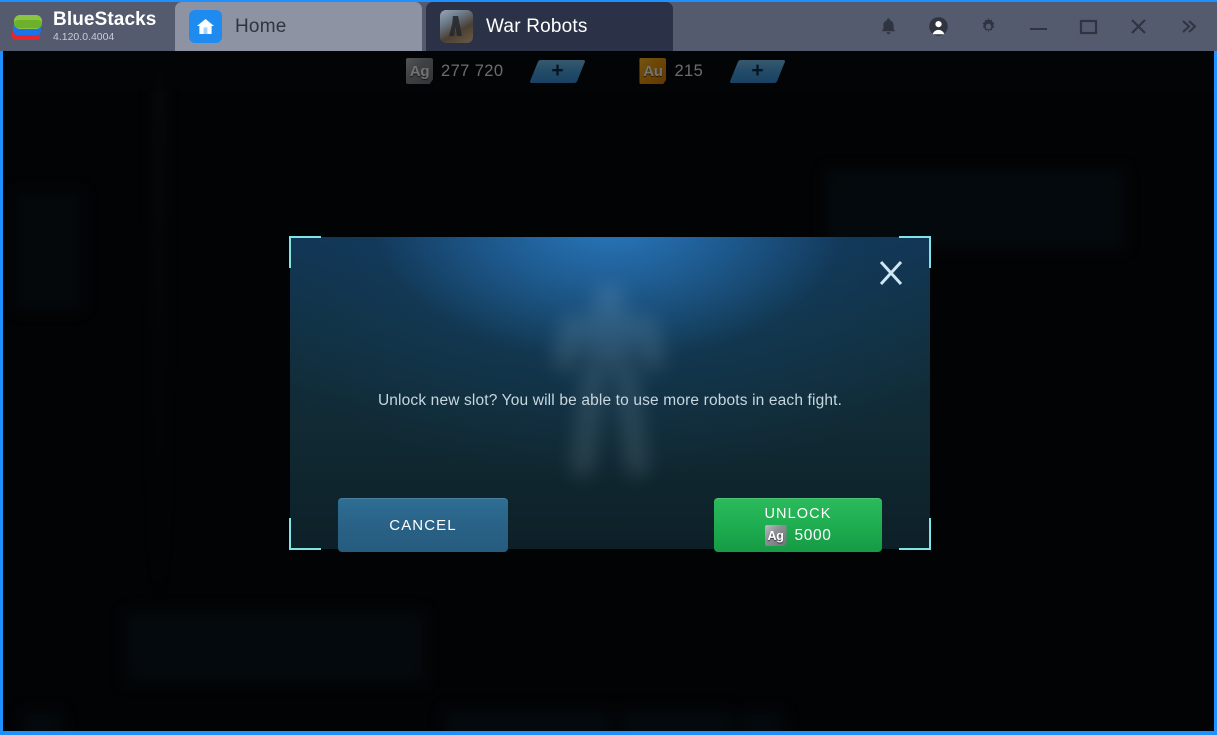 The width and height of the screenshot is (1217, 735). Describe the element at coordinates (891, 273) in the screenshot. I see `dialog-close-icon` at that location.